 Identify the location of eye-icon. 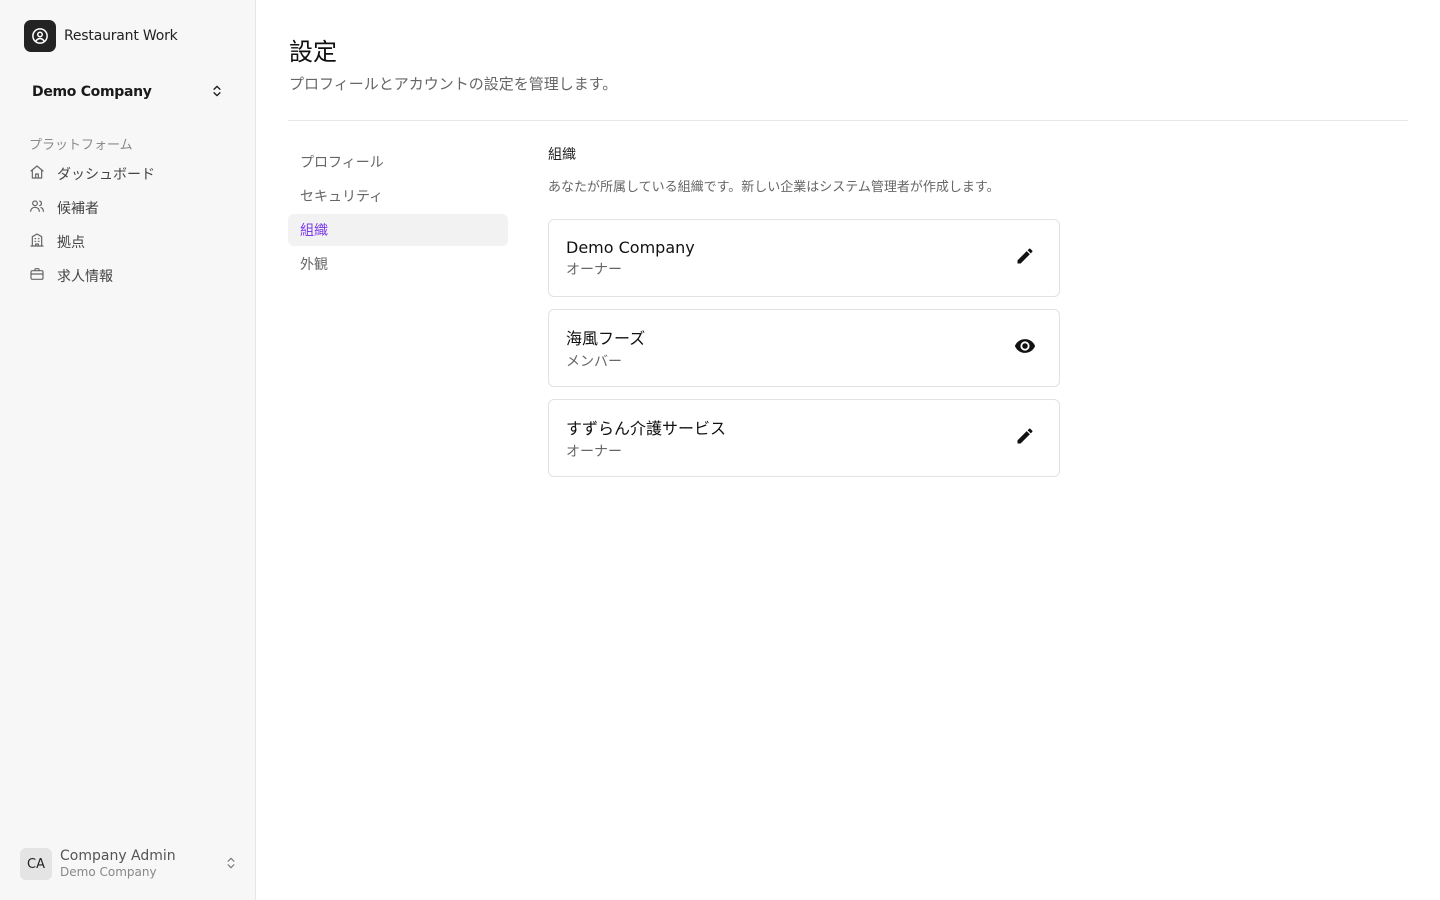
(1025, 348).